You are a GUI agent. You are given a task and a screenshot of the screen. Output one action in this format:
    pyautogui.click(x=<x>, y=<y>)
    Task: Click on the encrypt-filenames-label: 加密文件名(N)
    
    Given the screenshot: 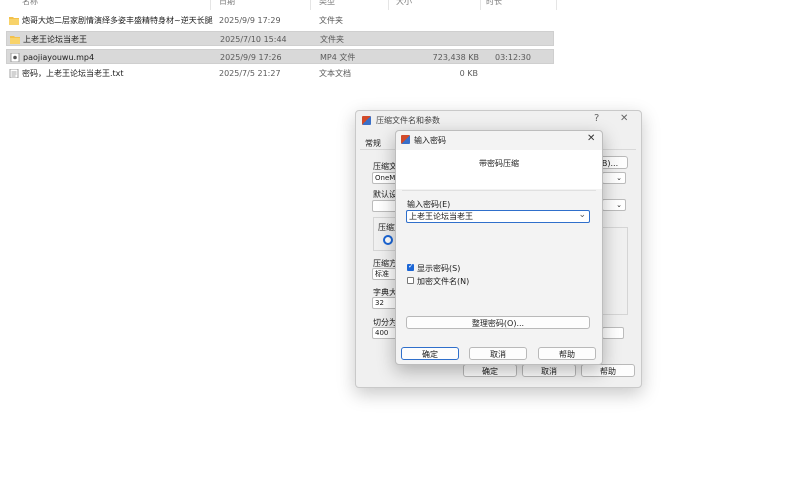 What is the action you would take?
    pyautogui.click(x=443, y=281)
    